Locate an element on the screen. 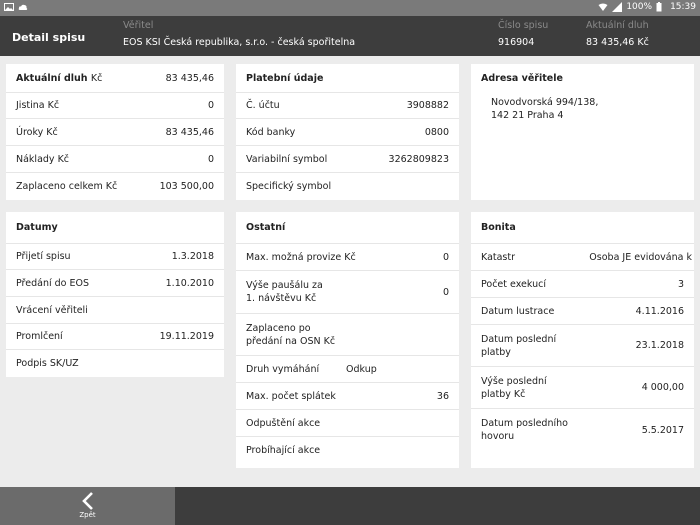 The width and height of the screenshot is (700, 525). variable-symbol-row: Variabilní symbol 3262809823 is located at coordinates (347, 159).